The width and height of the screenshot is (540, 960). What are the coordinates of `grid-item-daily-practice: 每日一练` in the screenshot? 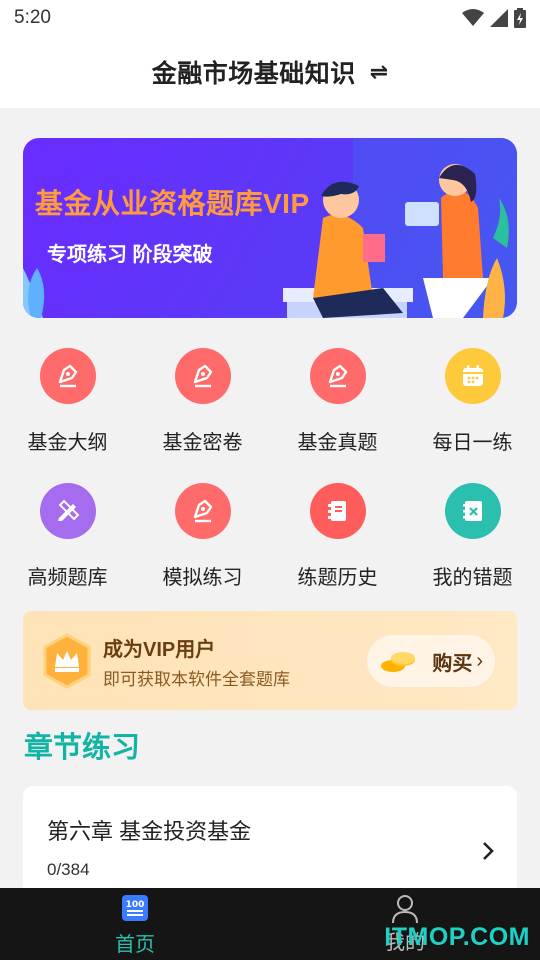 It's located at (472, 405).